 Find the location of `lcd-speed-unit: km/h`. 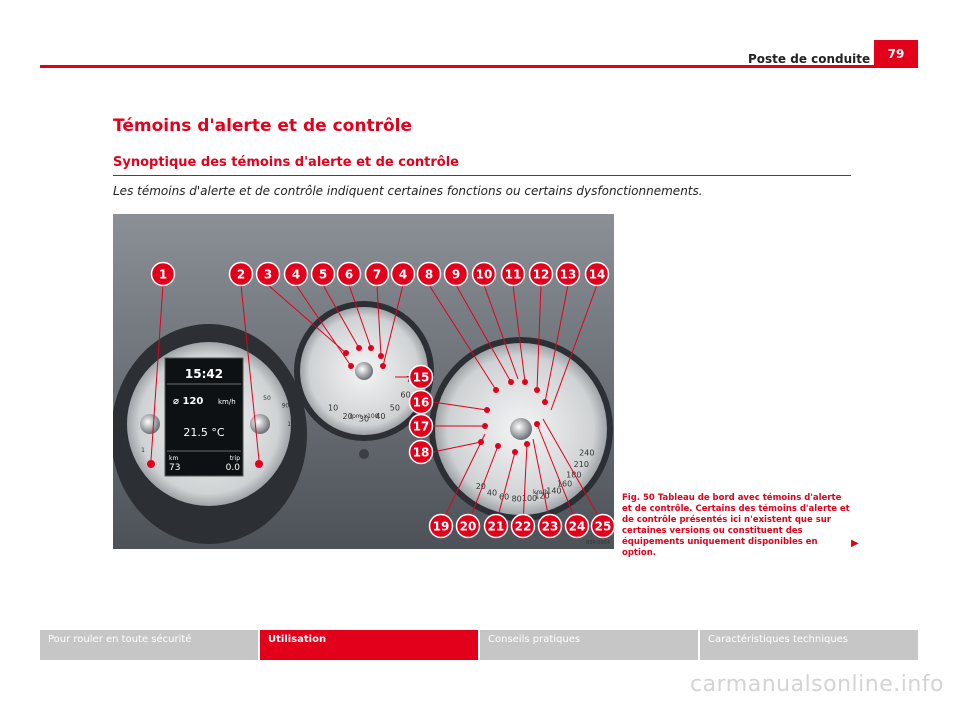

lcd-speed-unit: km/h is located at coordinates (227, 402).